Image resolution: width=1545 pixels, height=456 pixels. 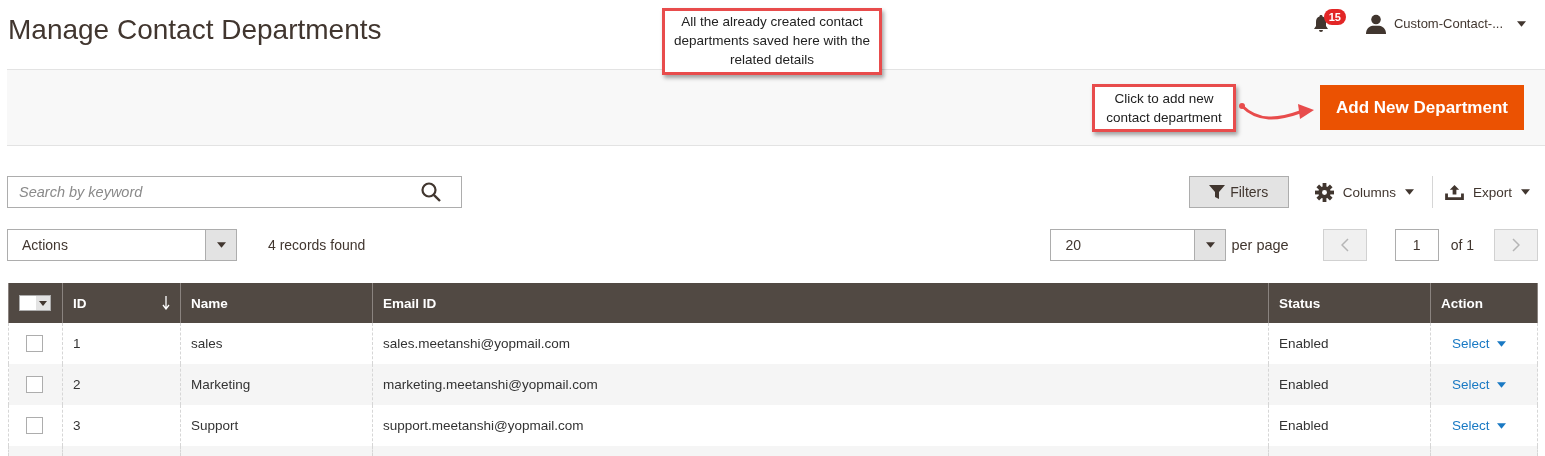 What do you see at coordinates (1138, 245) in the screenshot?
I see `per-page-dropdown: 20` at bounding box center [1138, 245].